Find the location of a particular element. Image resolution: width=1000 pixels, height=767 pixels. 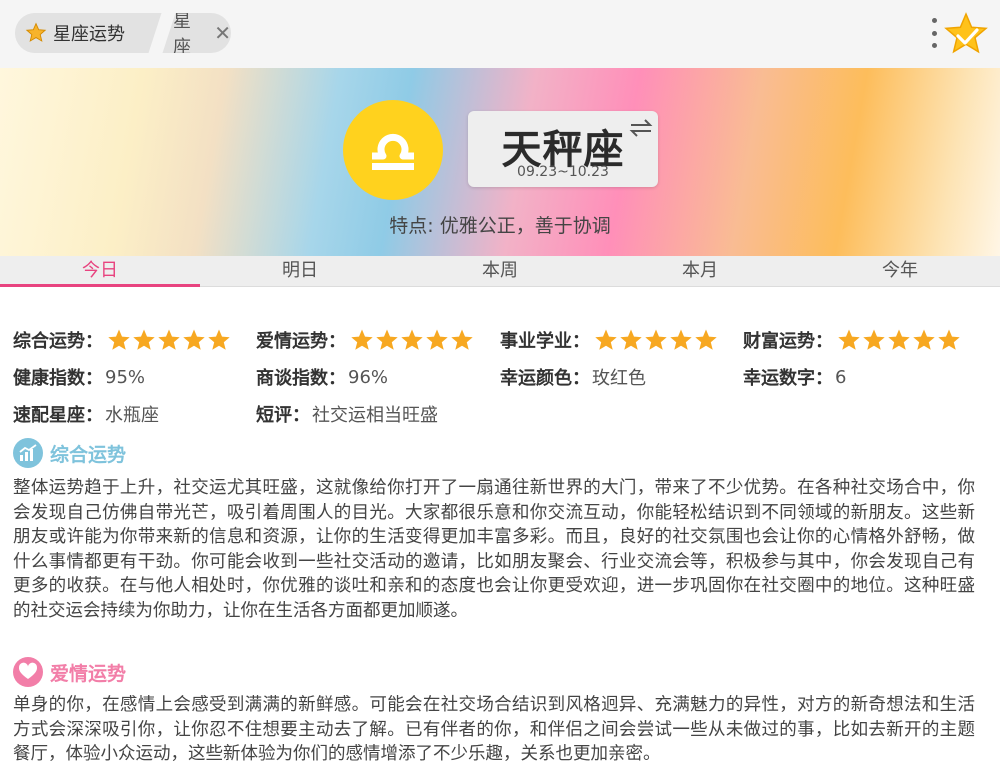

swap-icon is located at coordinates (641, 128).